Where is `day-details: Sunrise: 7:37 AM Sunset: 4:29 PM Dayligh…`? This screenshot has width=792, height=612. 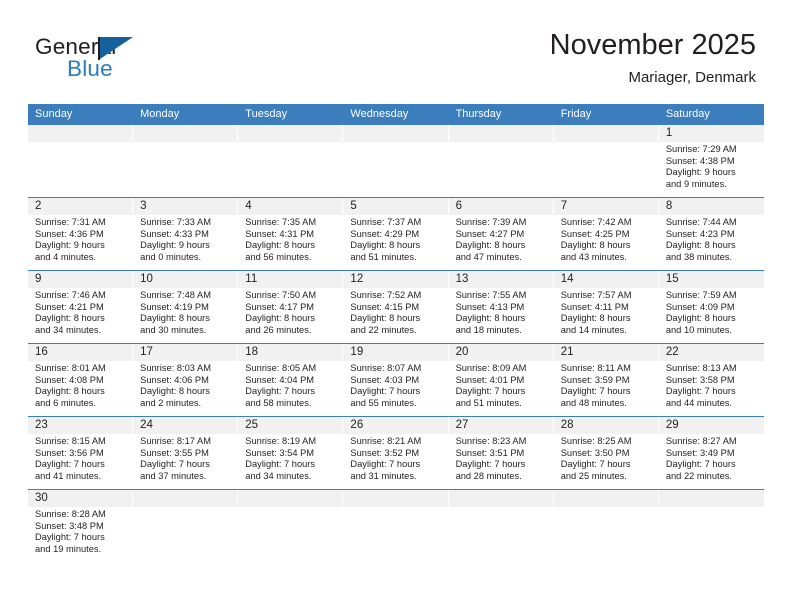 day-details: Sunrise: 7:37 AM Sunset: 4:29 PM Dayligh… is located at coordinates (395, 241).